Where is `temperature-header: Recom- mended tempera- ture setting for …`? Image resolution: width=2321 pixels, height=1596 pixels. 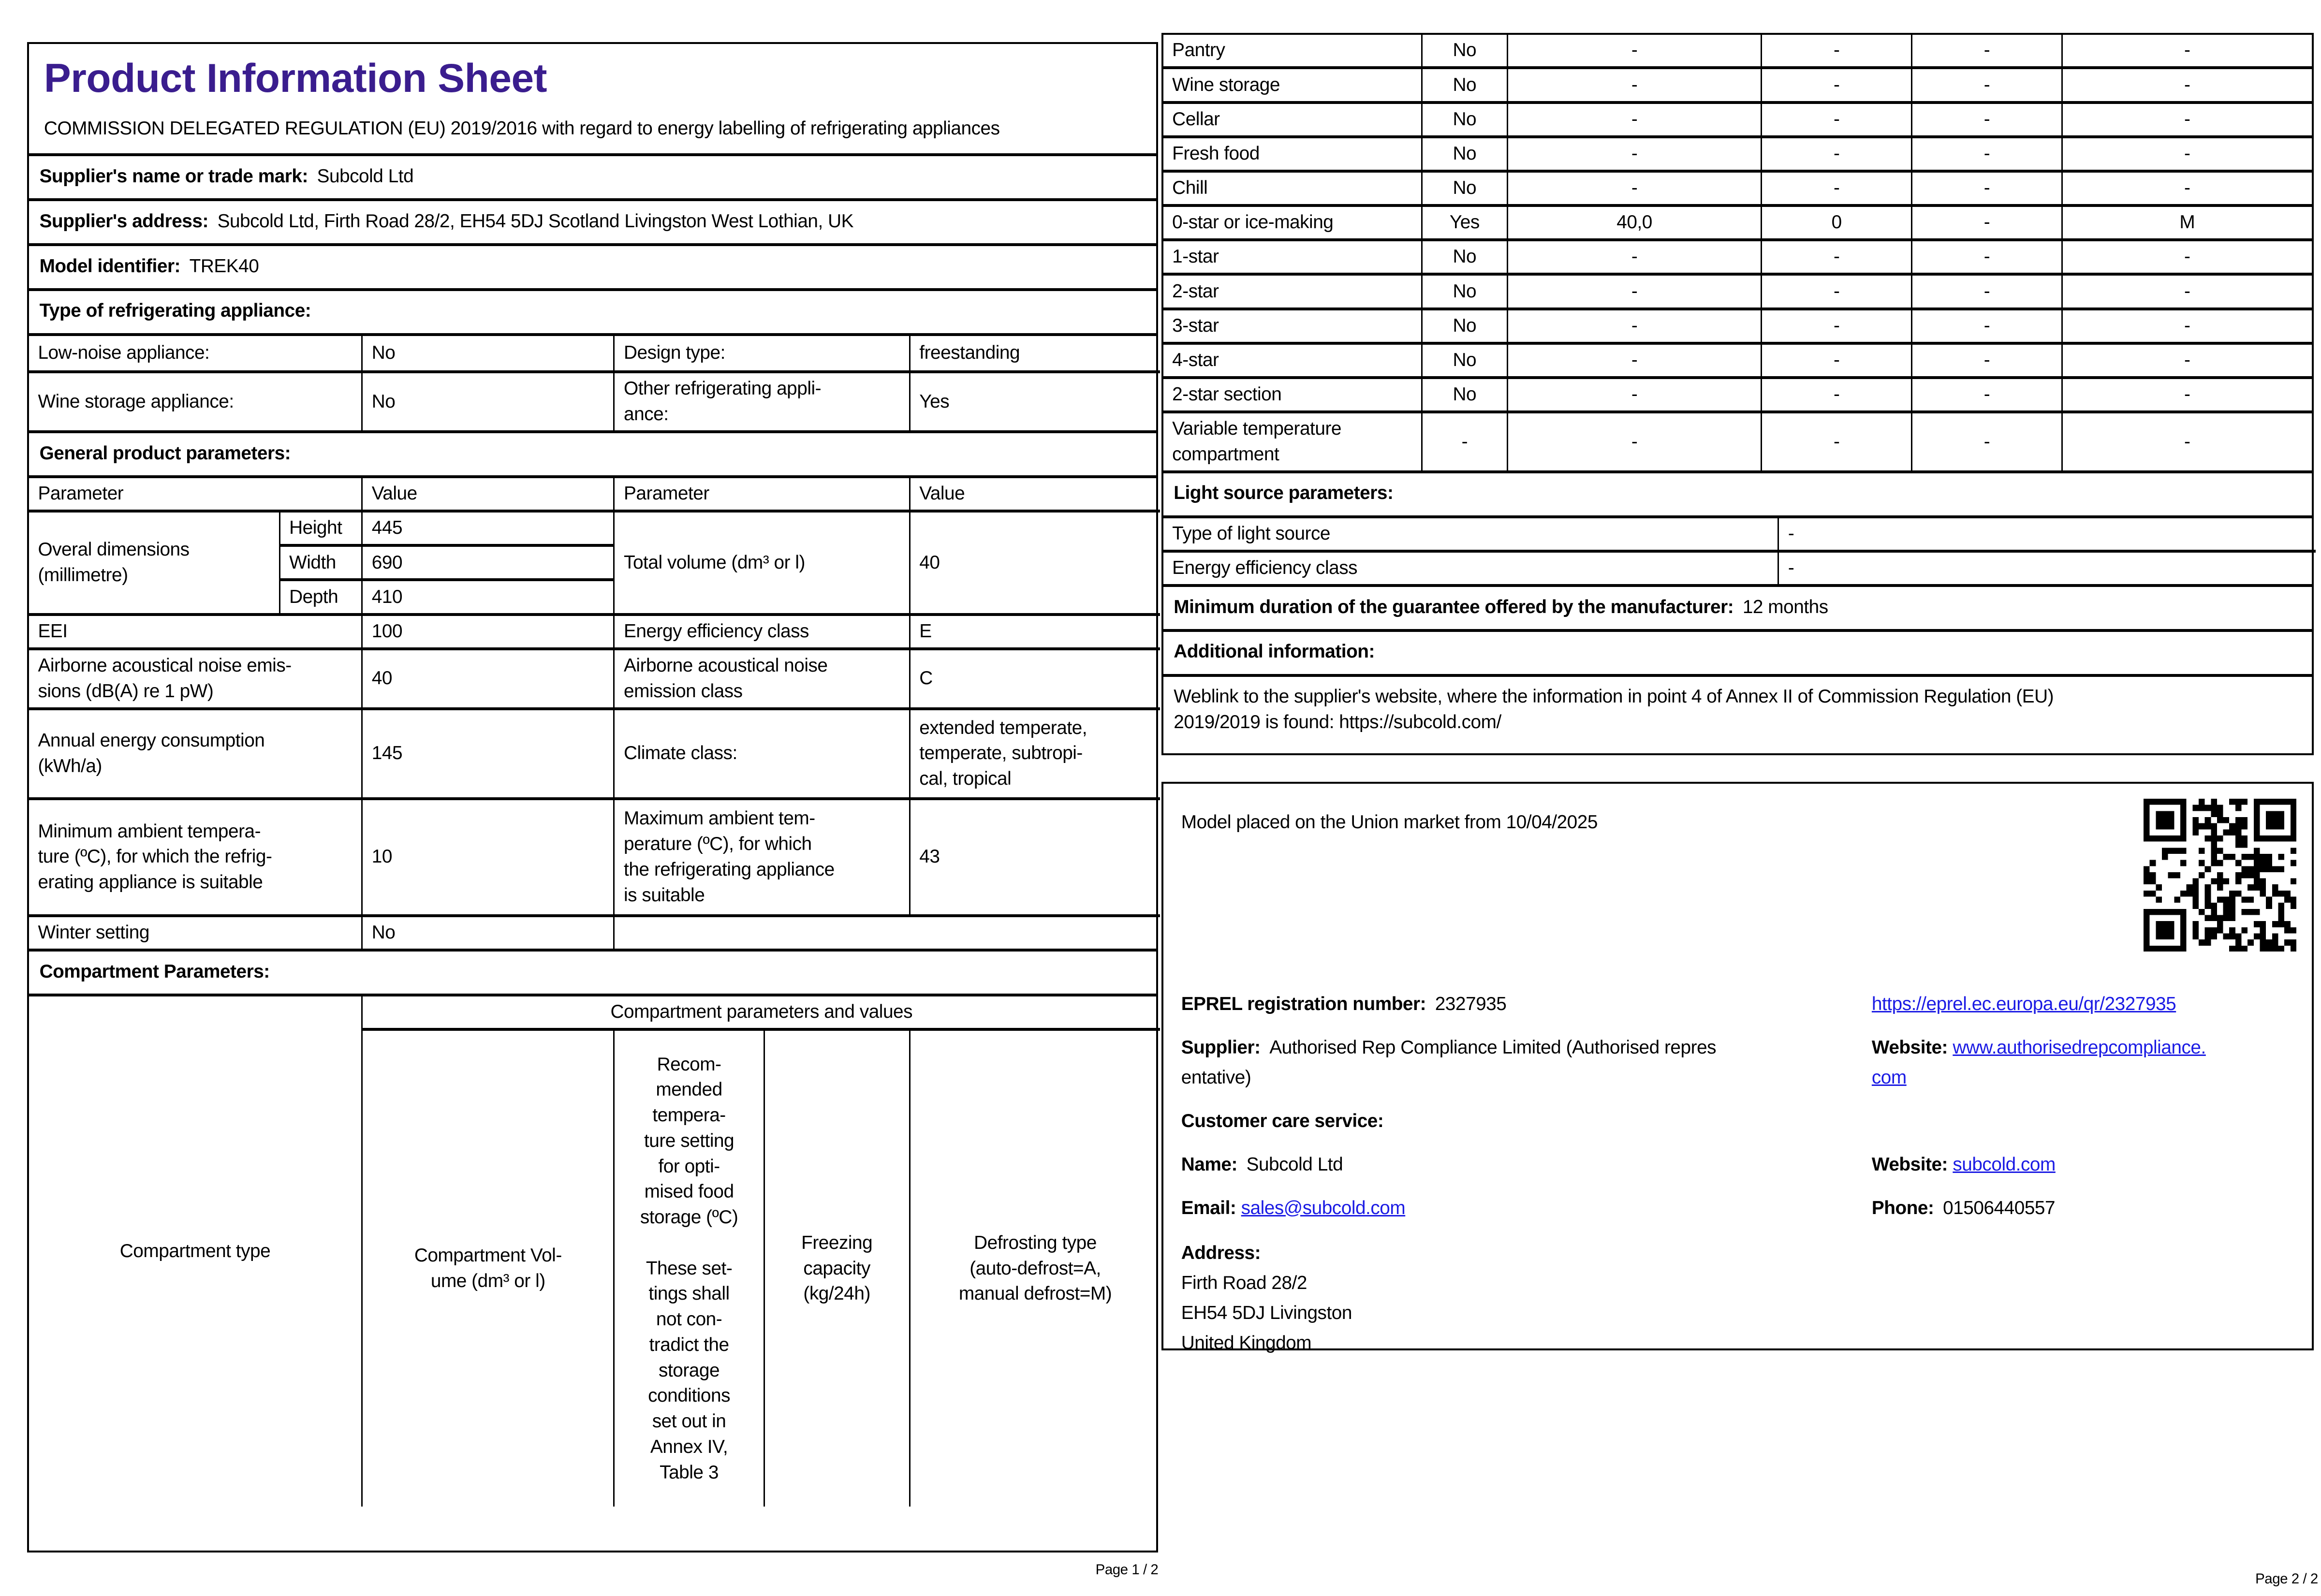
temperature-header: Recom- mended tempera- ture setting for … is located at coordinates (689, 1268).